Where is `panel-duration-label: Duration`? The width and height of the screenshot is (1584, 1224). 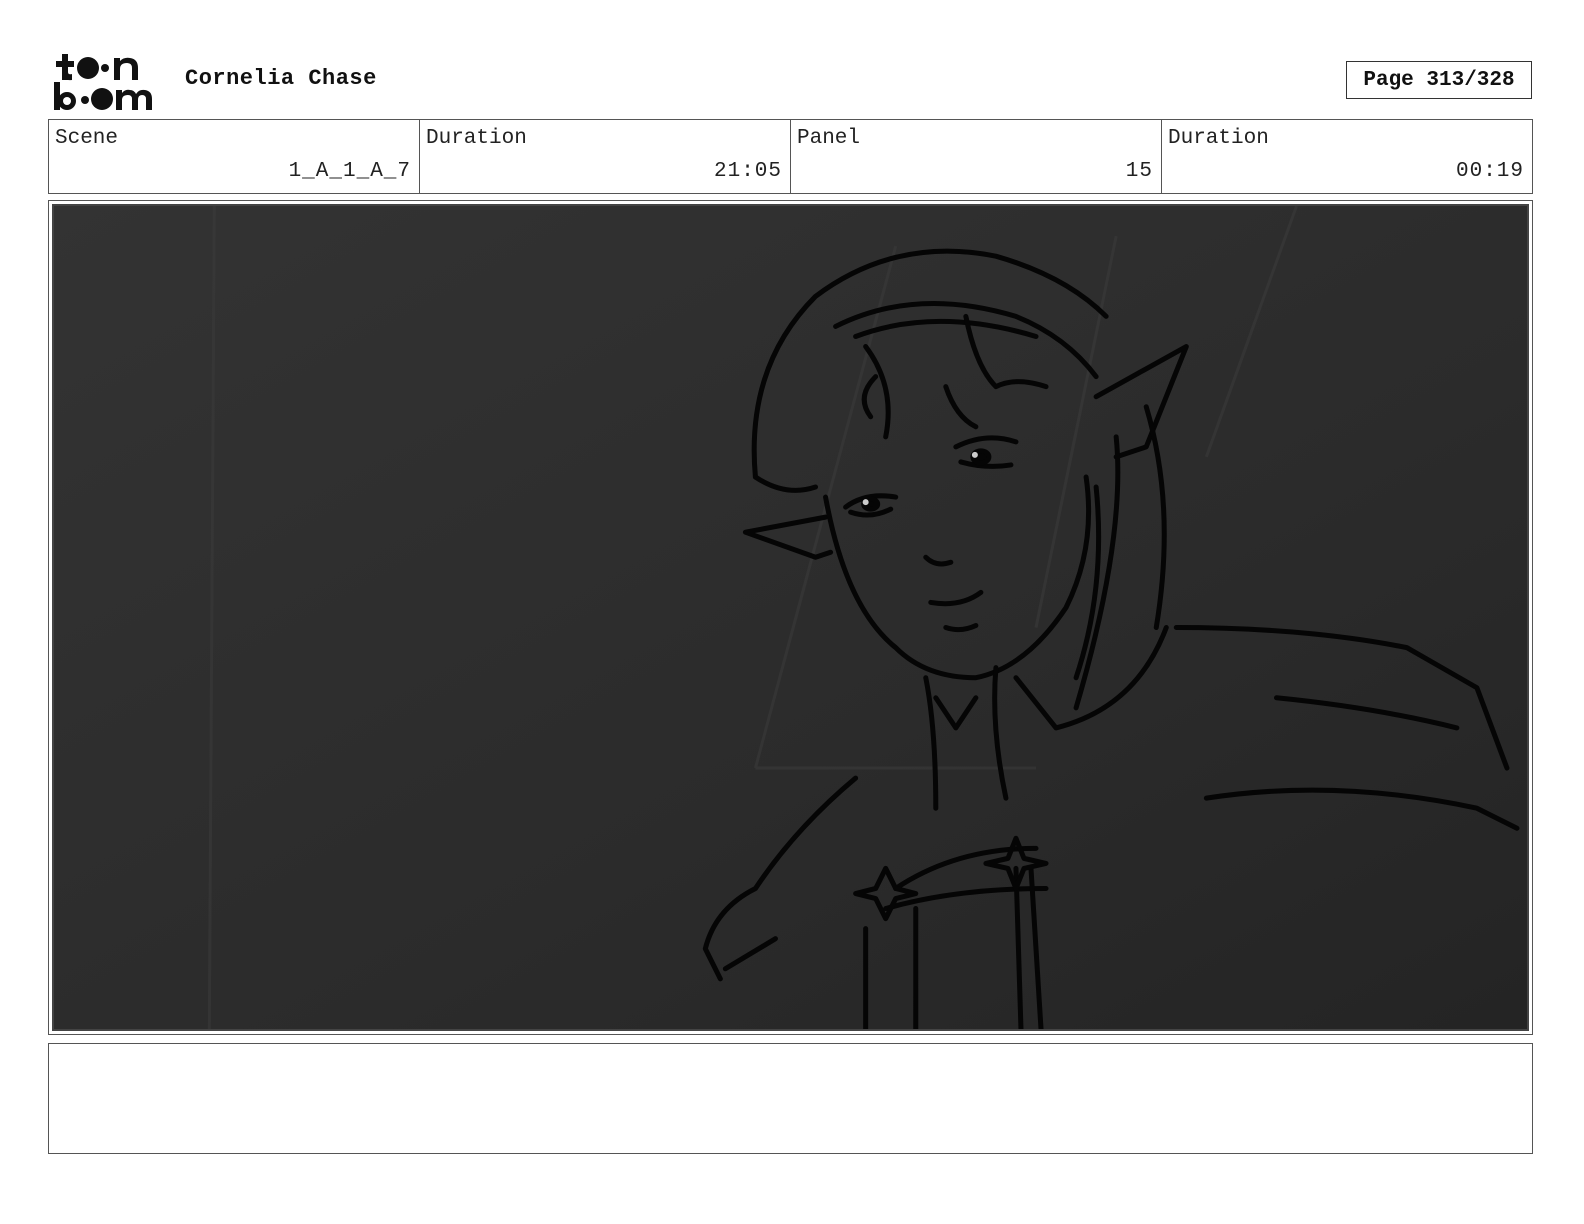
panel-duration-label: Duration is located at coordinates (1218, 138).